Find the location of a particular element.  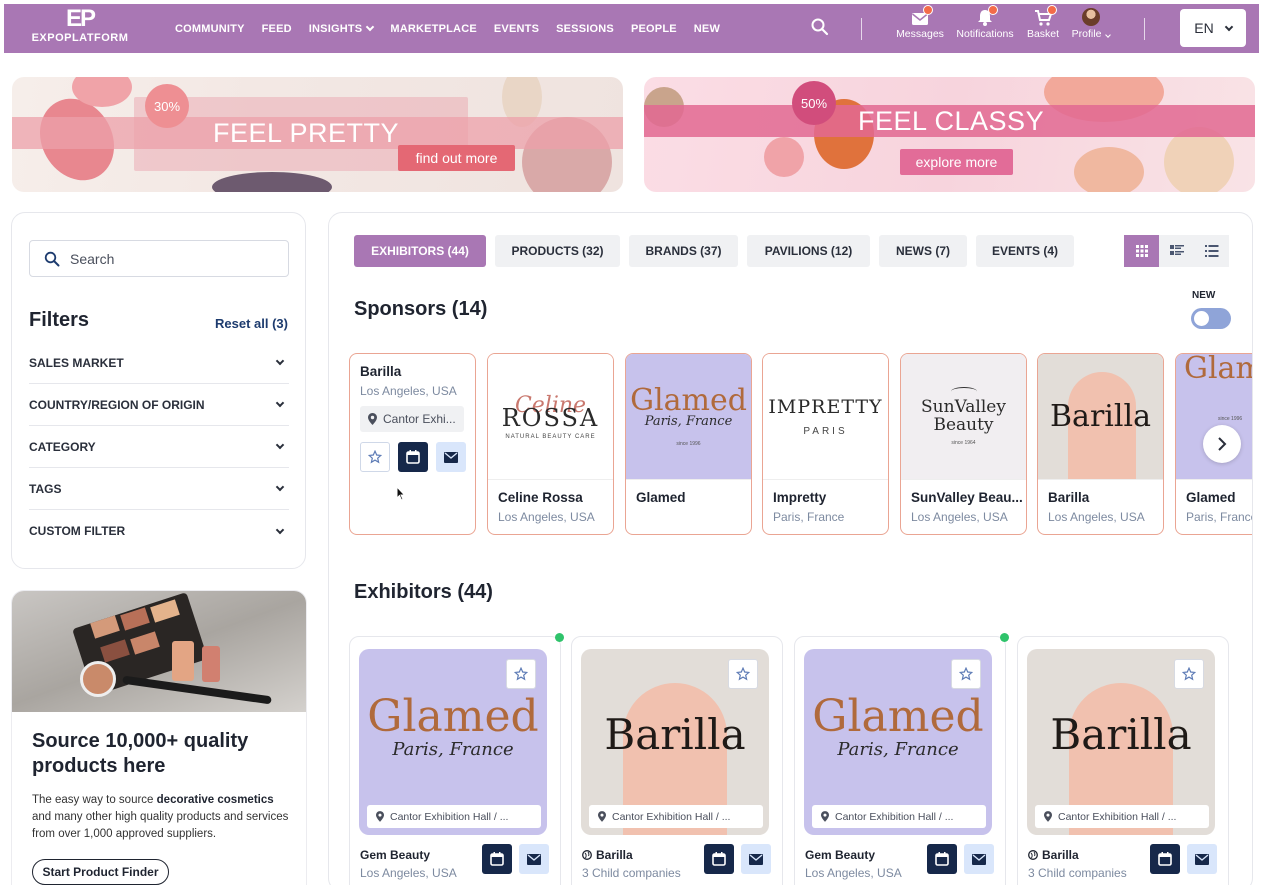

sponsor-card: Barilla Barilla Los Angeles, USA is located at coordinates (1100, 444).